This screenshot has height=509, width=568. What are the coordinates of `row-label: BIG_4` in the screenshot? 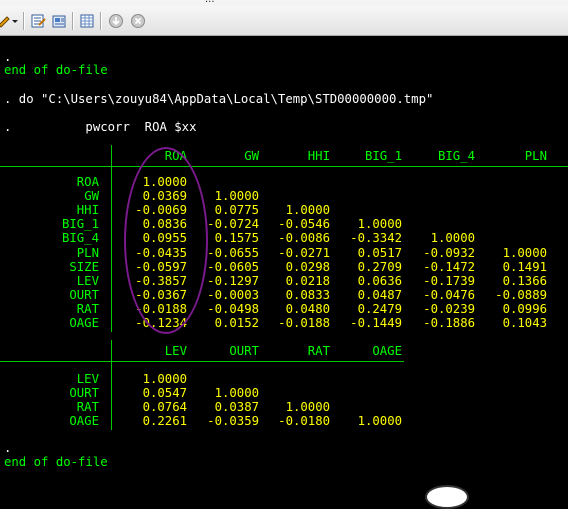 It's located at (80, 238).